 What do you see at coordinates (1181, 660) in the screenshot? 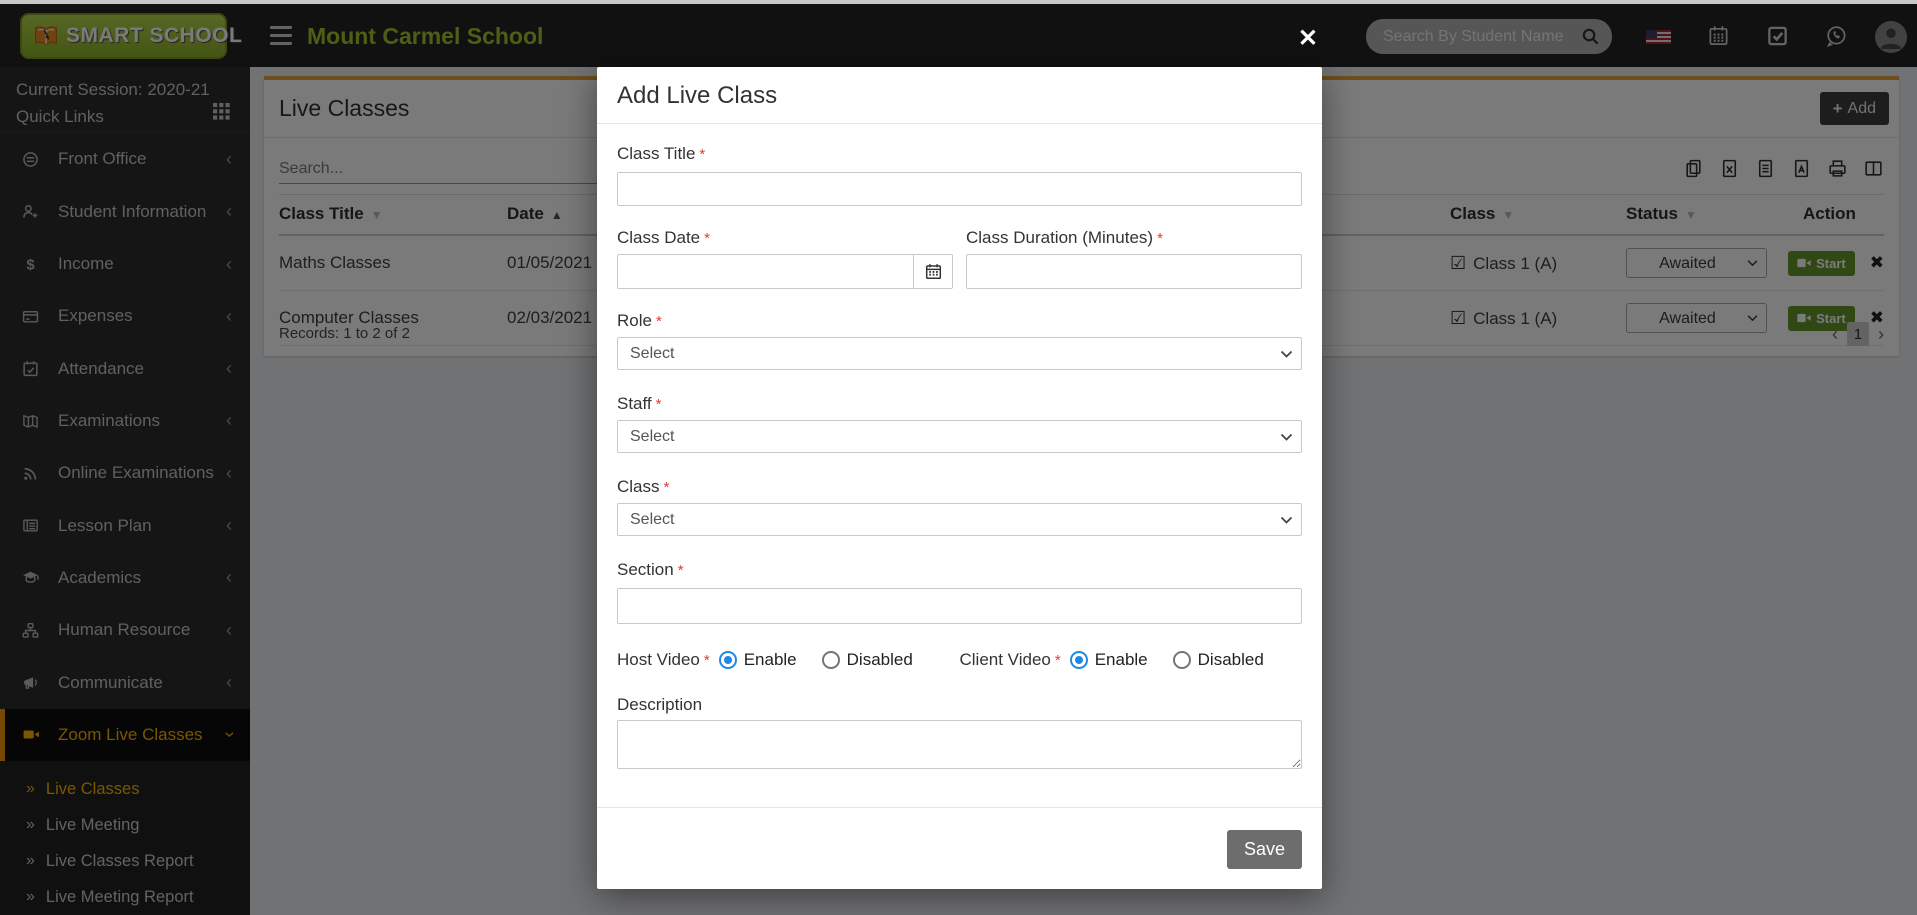
I see `client-video-disabled-radio` at bounding box center [1181, 660].